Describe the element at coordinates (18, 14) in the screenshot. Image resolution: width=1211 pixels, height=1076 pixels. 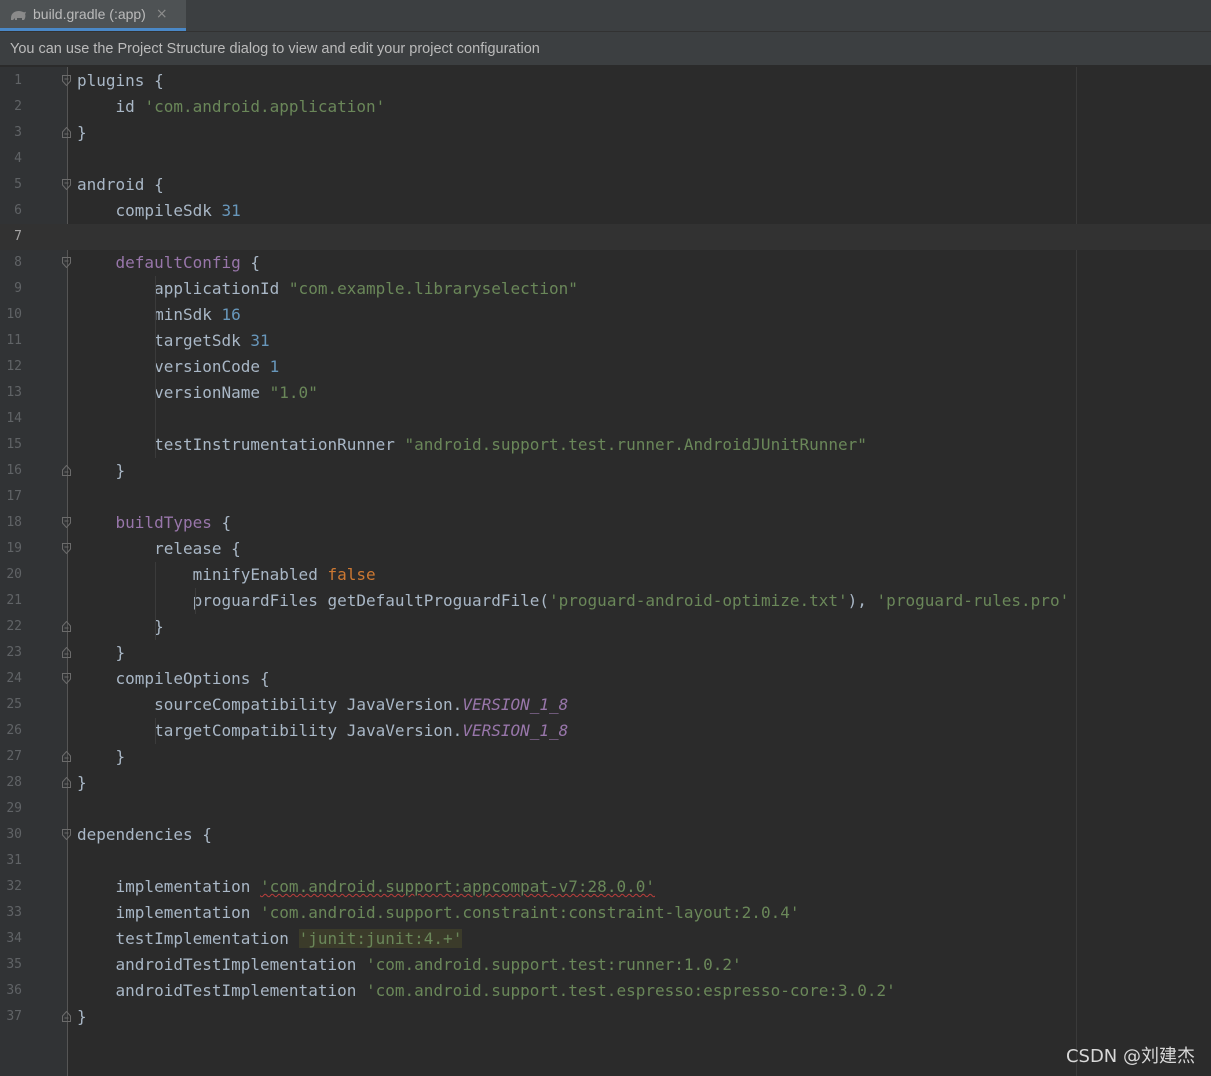
I see `gradle-elephant-icon` at that location.